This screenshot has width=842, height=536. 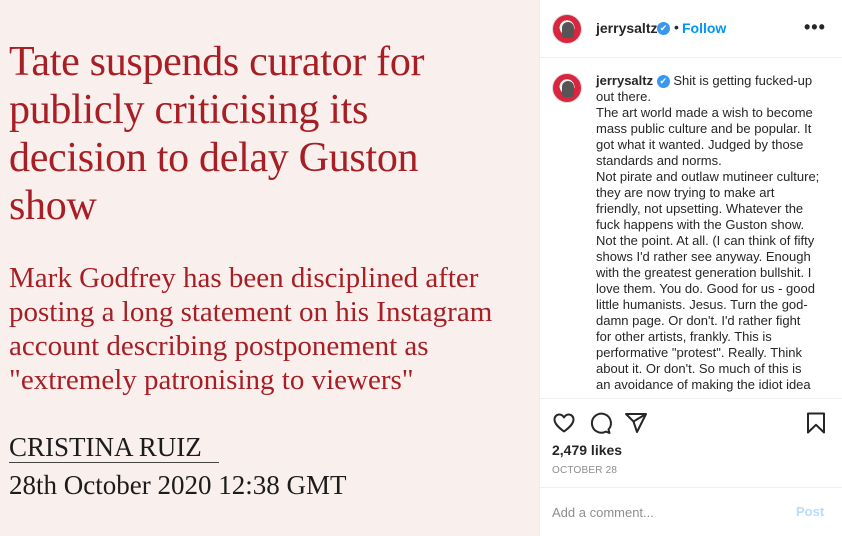 What do you see at coordinates (189, 110) in the screenshot?
I see `headline-line: publicly criticising its` at bounding box center [189, 110].